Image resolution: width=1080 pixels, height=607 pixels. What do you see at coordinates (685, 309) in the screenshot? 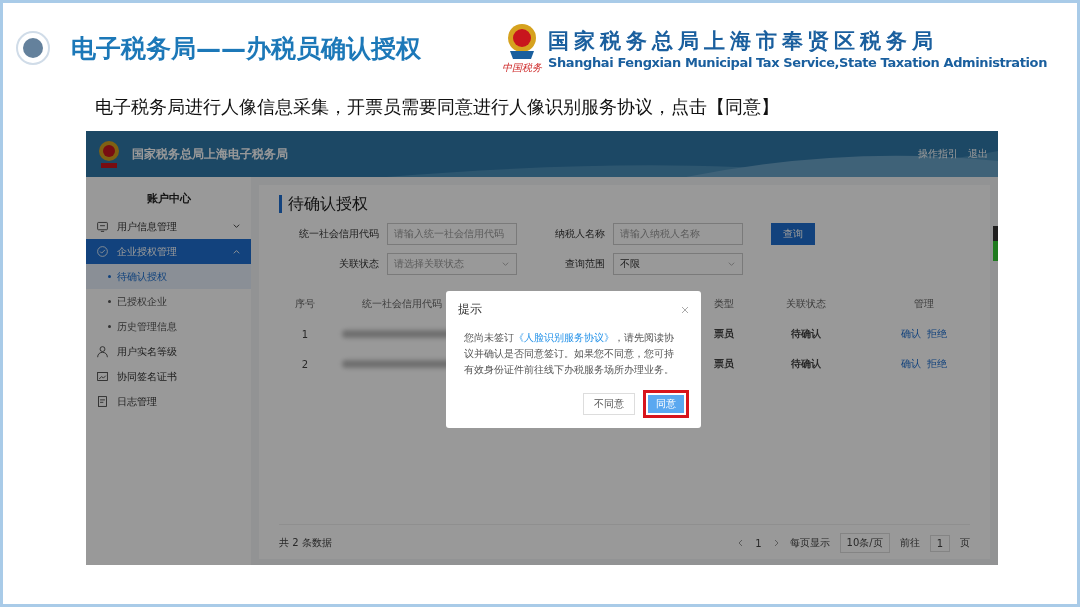
I see `close-icon` at bounding box center [685, 309].